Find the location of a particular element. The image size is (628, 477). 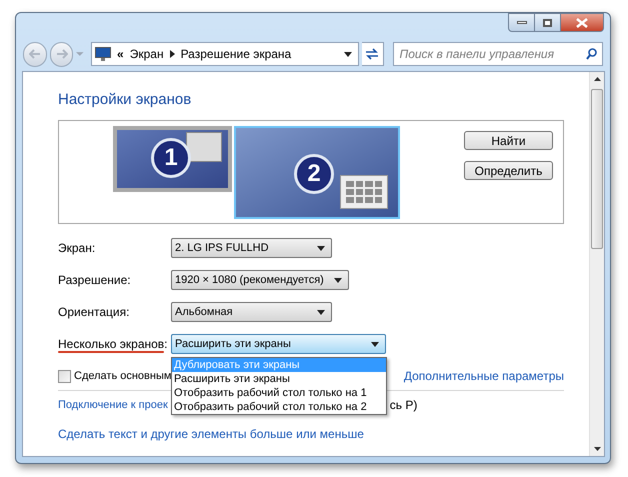

projector-link: Подключение к проек is located at coordinates (113, 405).